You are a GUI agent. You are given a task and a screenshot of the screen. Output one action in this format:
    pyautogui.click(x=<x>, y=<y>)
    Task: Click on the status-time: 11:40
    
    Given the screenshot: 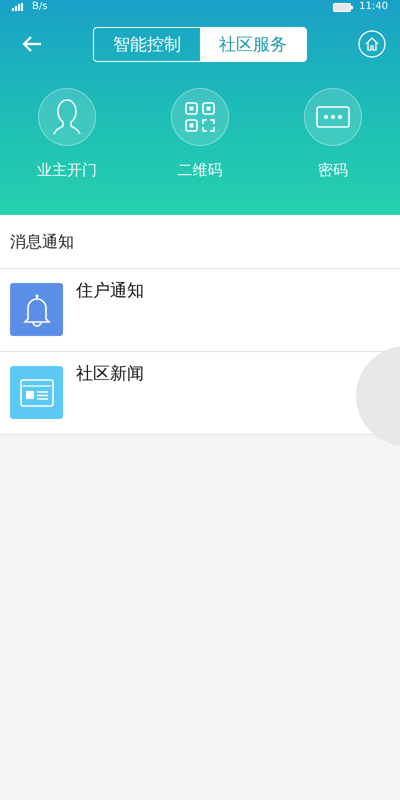 What is the action you would take?
    pyautogui.click(x=373, y=7)
    